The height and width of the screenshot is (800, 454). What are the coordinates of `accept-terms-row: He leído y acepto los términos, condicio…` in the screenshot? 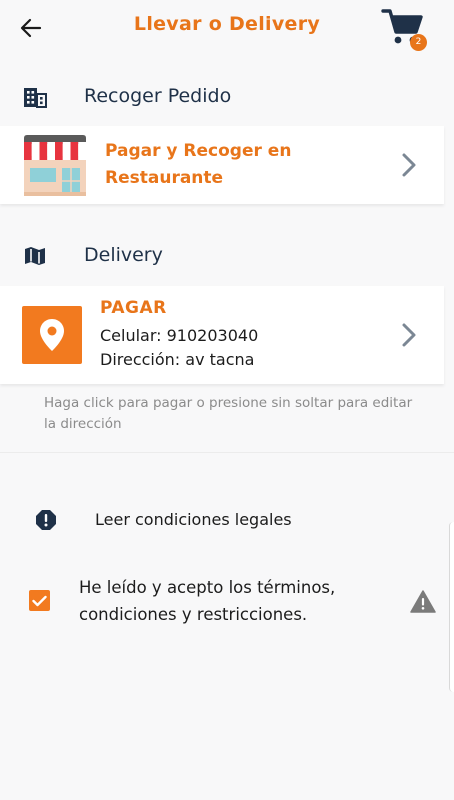 It's located at (227, 600).